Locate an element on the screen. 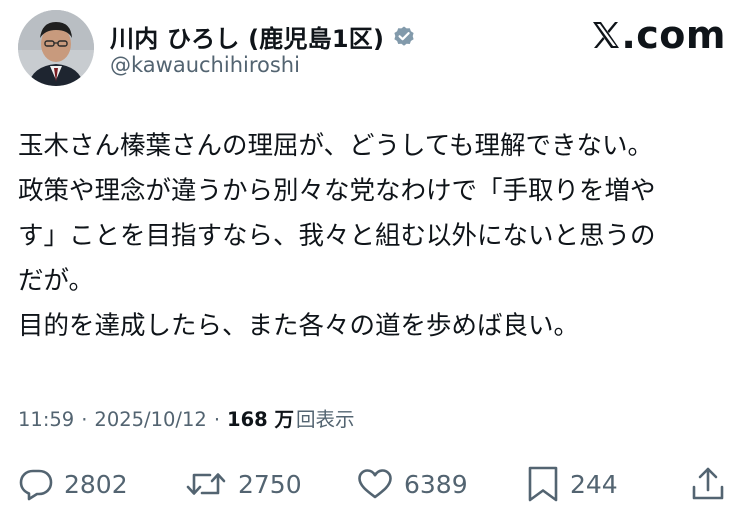 This screenshot has height=527, width=750. tweet-text-line: 目的を達成したら、また各々の道を歩めば良い。 is located at coordinates (299, 326).